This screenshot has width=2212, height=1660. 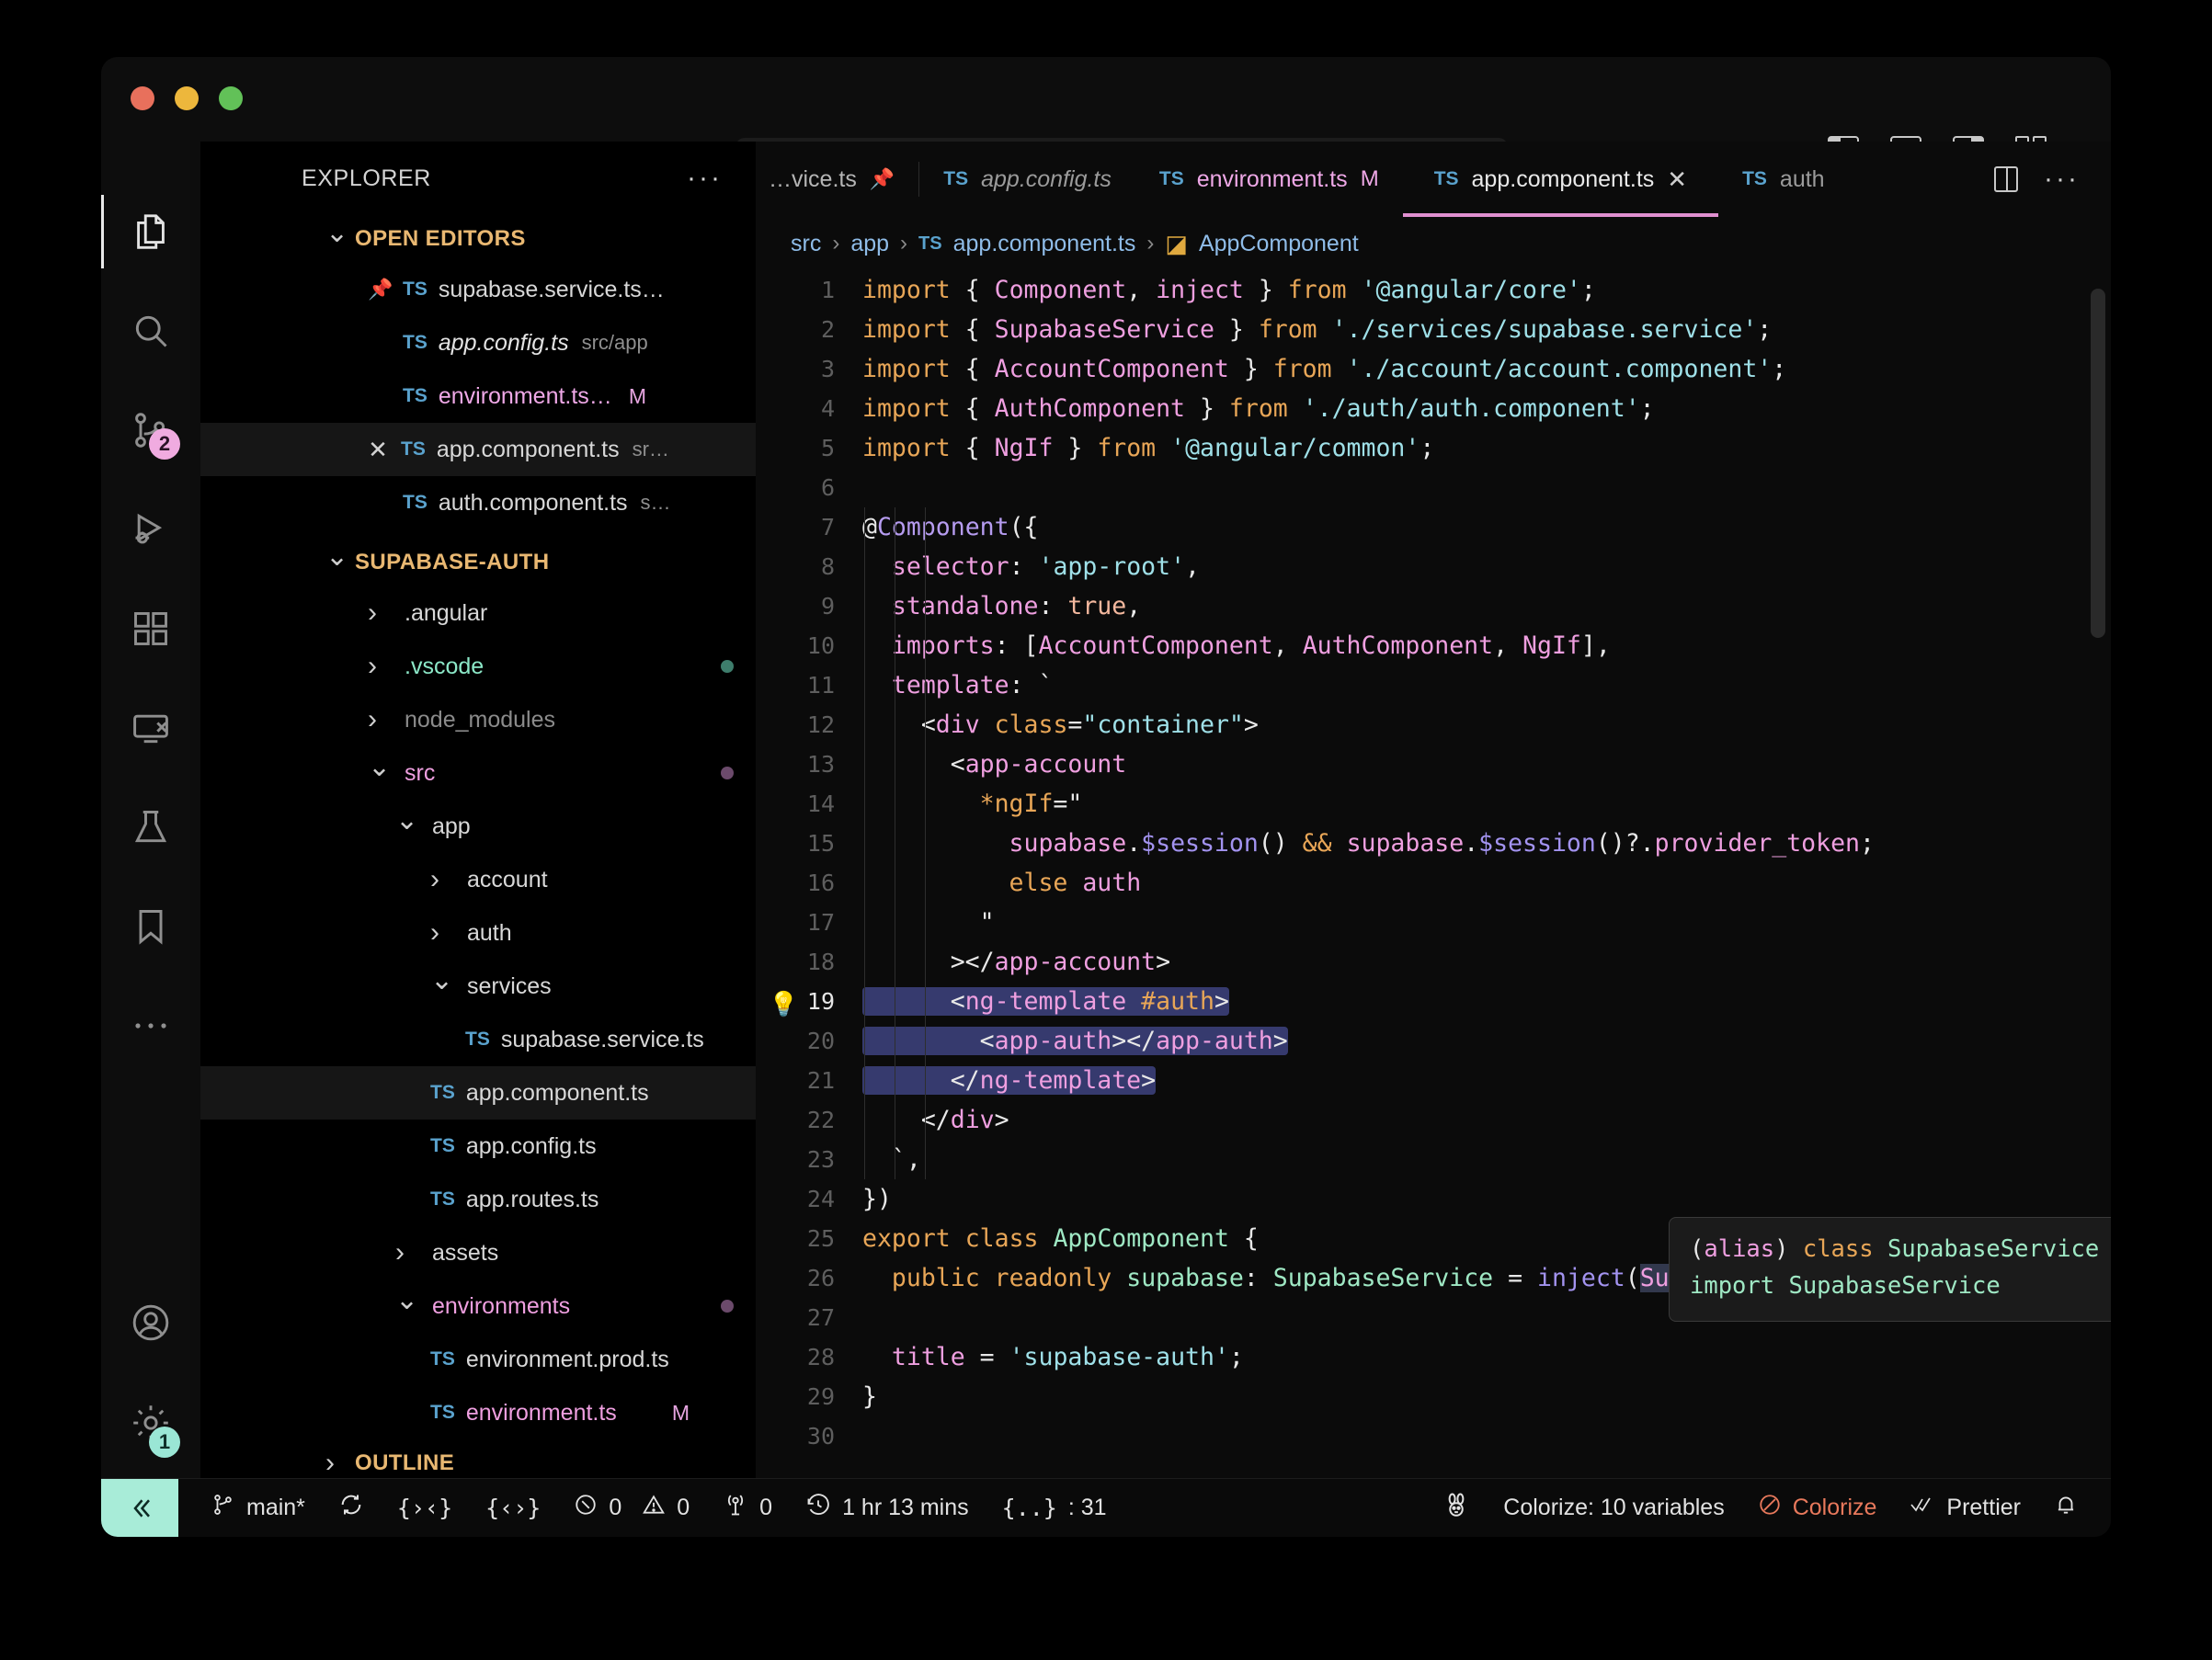 I want to click on code-line: 7 @Component({, so click(x=1433, y=527).